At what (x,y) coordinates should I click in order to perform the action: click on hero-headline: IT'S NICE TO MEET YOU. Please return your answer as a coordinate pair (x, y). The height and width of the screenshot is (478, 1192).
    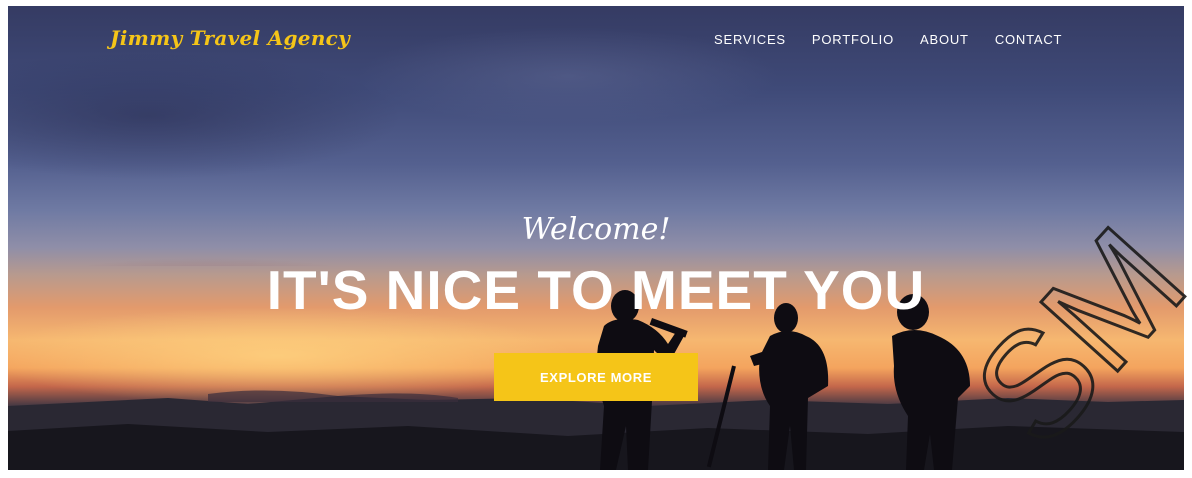
    Looking at the image, I should click on (596, 290).